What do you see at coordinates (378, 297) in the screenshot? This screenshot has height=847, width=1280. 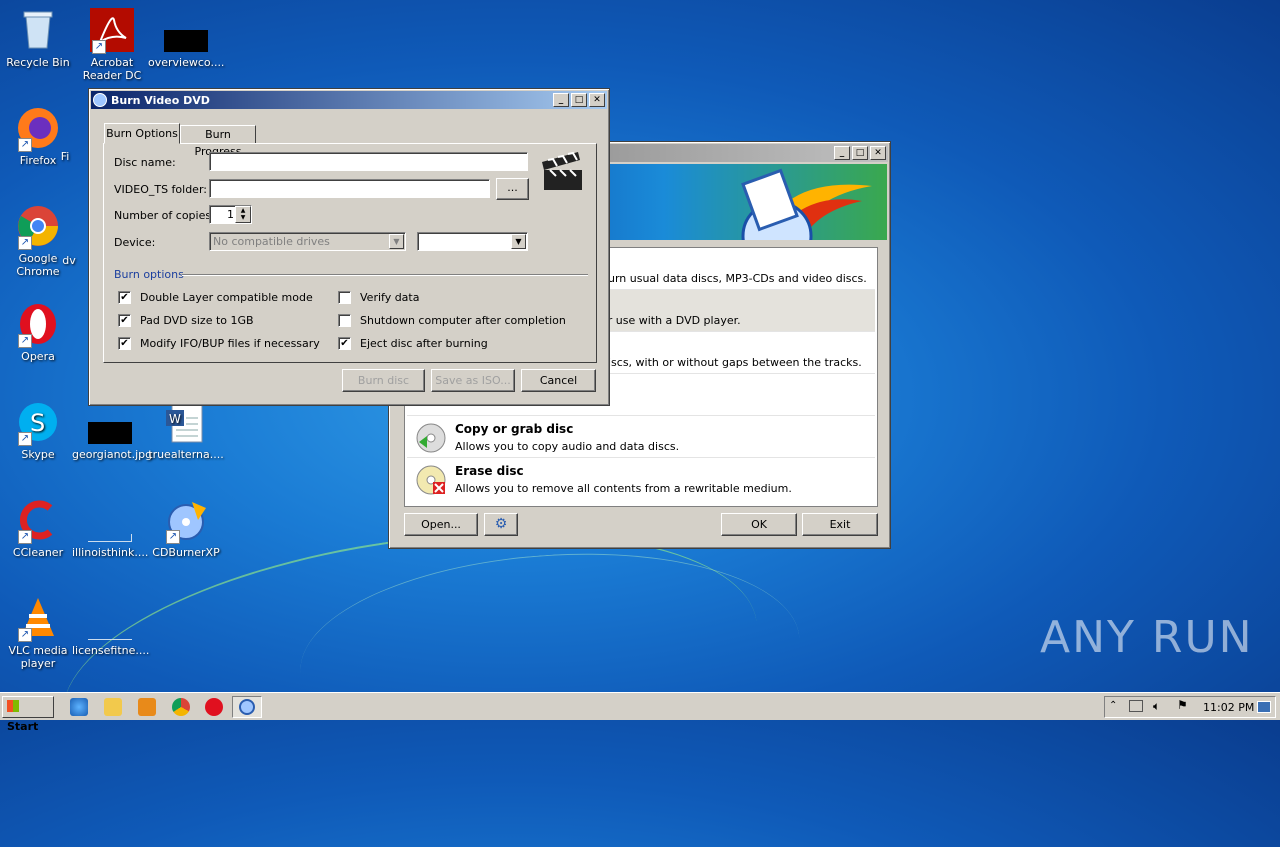 I see `verify-data-checkbox: Verify data` at bounding box center [378, 297].